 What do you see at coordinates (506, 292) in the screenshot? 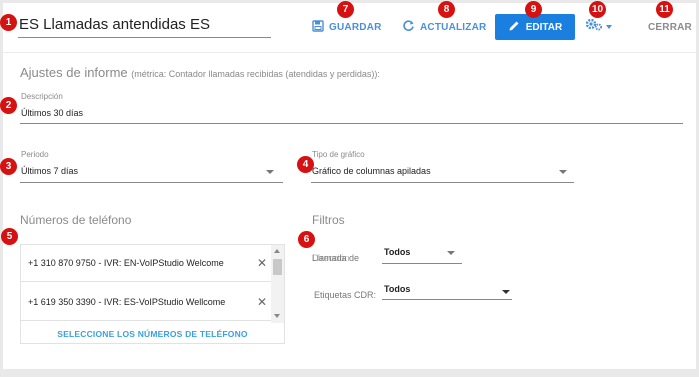
I see `filter2-chevron-down-icon` at bounding box center [506, 292].